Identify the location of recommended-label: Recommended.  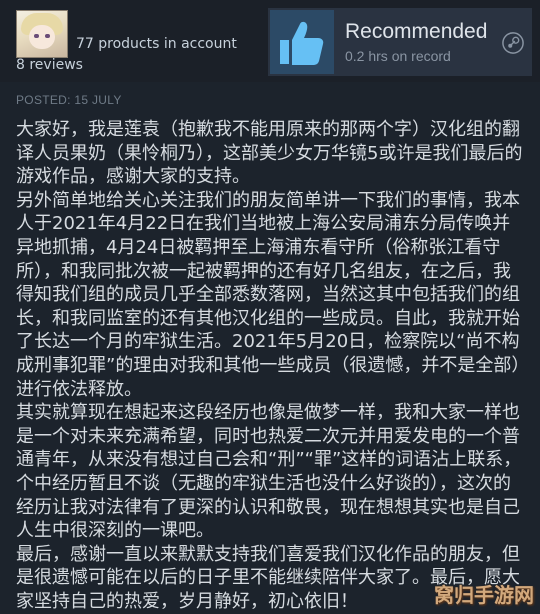
(416, 31).